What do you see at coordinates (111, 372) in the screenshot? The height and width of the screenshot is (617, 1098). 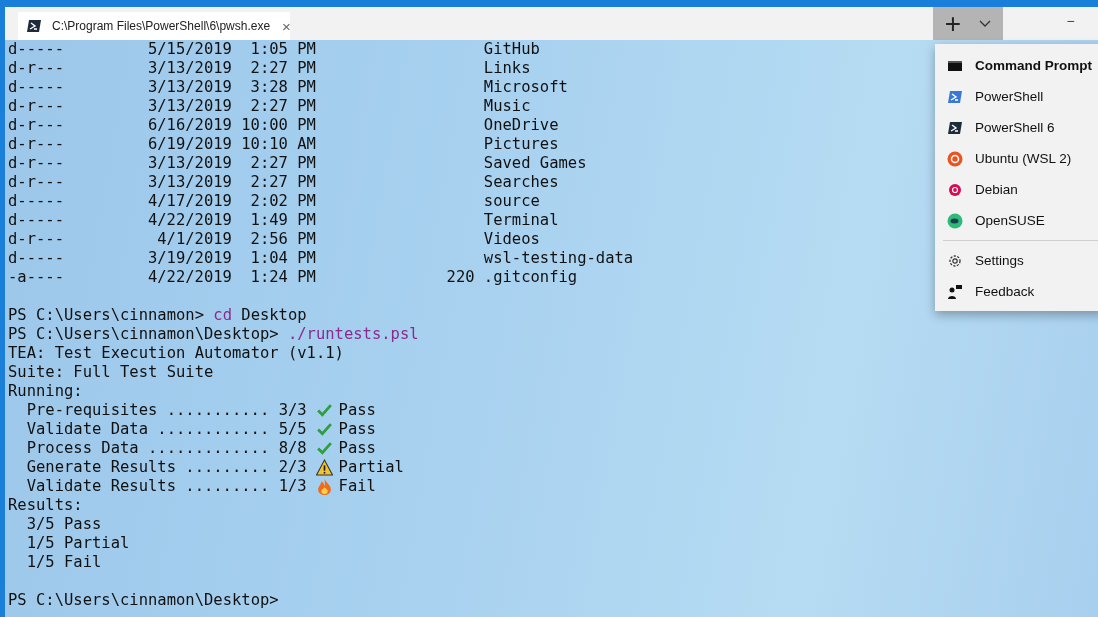 I see `output-line: Suite: Full Test Suite` at bounding box center [111, 372].